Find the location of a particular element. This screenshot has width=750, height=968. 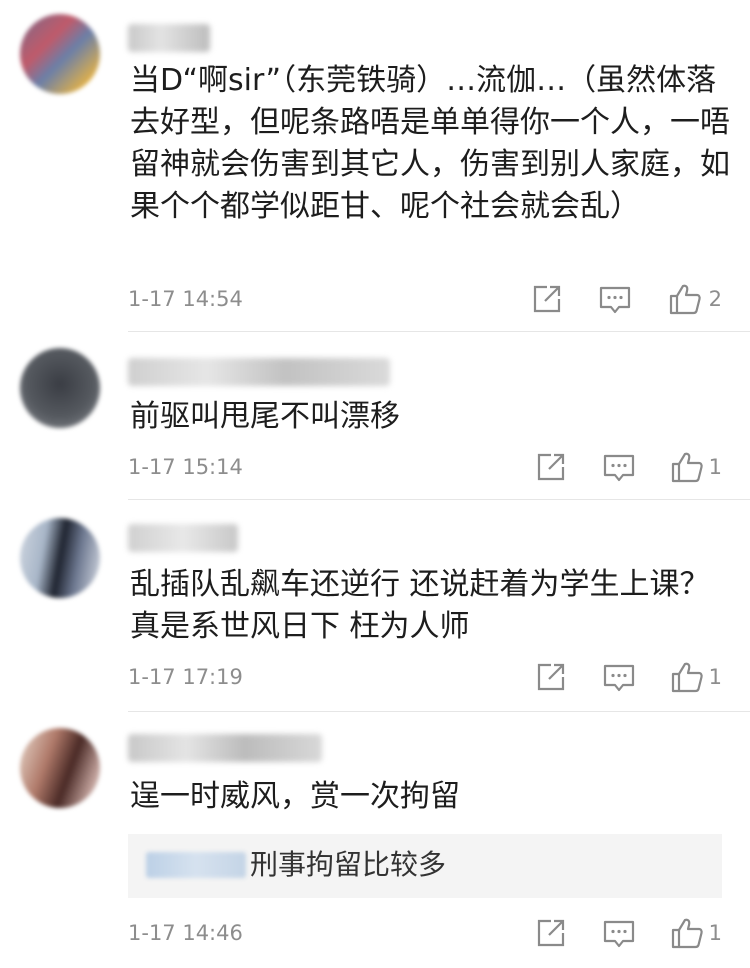

timestamp: 1-17 14:54 is located at coordinates (185, 299).